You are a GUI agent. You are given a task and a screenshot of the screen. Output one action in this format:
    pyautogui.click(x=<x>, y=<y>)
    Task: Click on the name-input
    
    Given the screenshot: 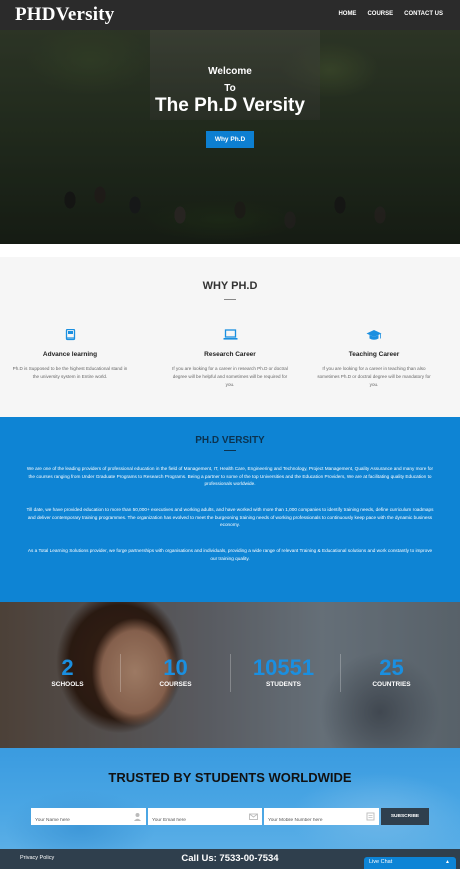 What is the action you would take?
    pyautogui.click(x=88, y=820)
    